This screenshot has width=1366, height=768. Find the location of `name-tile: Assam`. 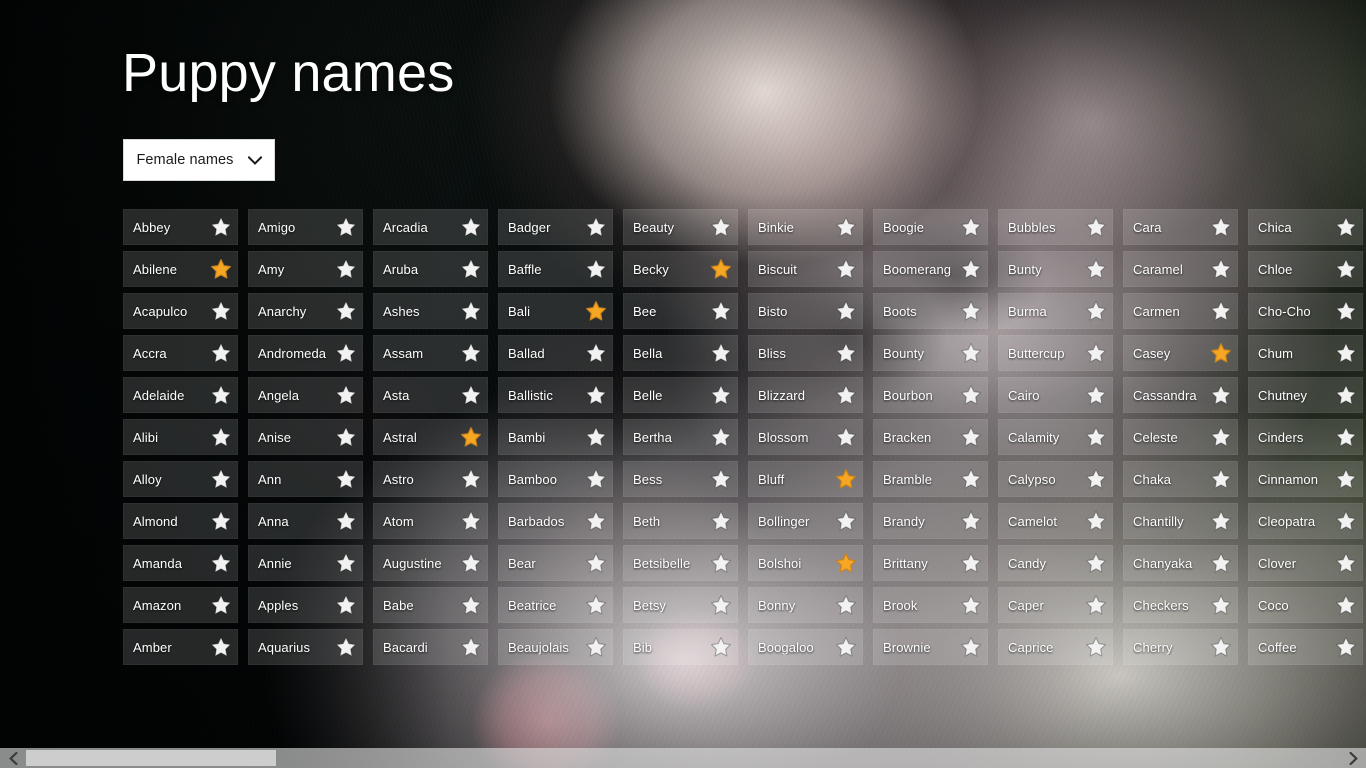

name-tile: Assam is located at coordinates (430, 353).